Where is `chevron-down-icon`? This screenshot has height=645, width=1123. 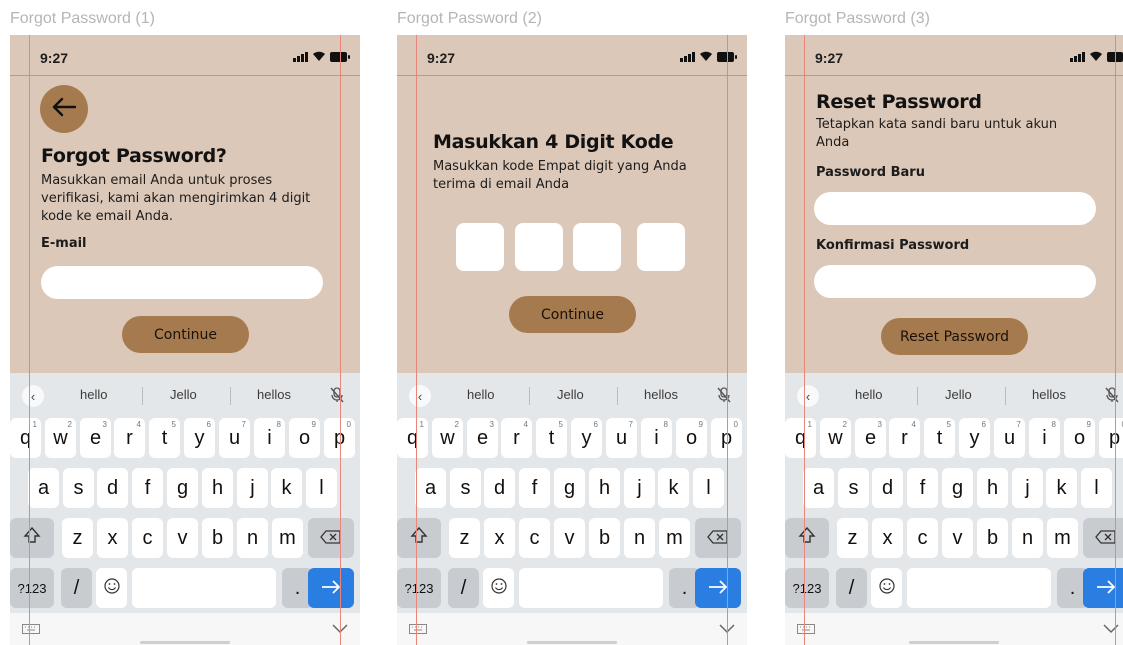 chevron-down-icon is located at coordinates (1111, 630).